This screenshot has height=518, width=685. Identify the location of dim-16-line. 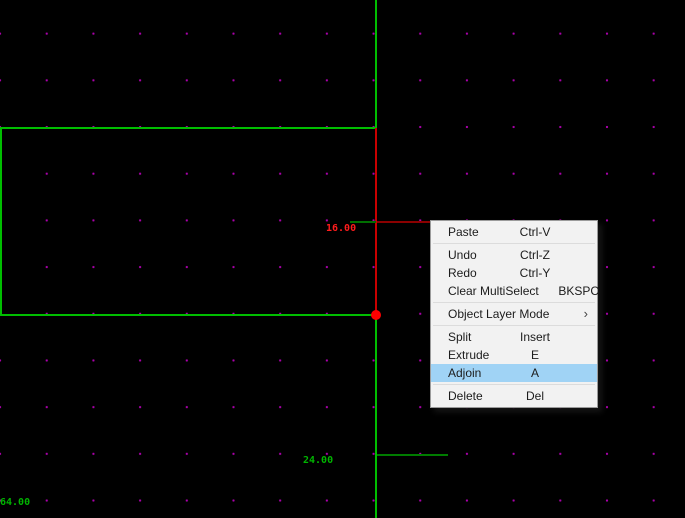
(403, 222).